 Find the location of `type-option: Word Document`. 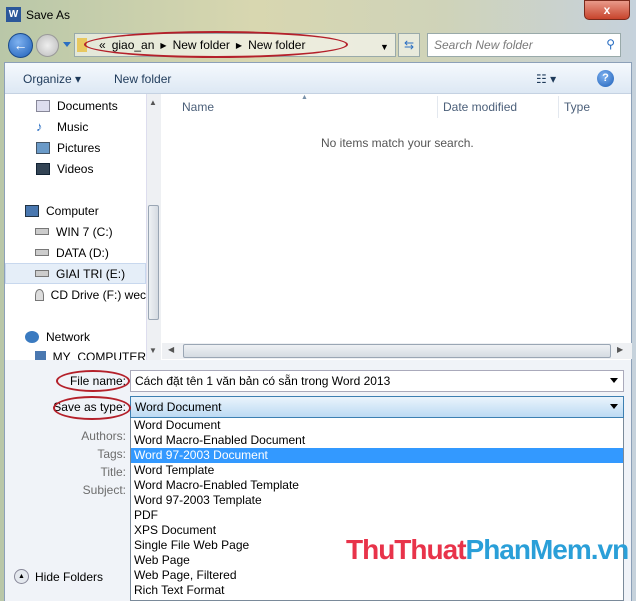

type-option: Word Document is located at coordinates (377, 425).